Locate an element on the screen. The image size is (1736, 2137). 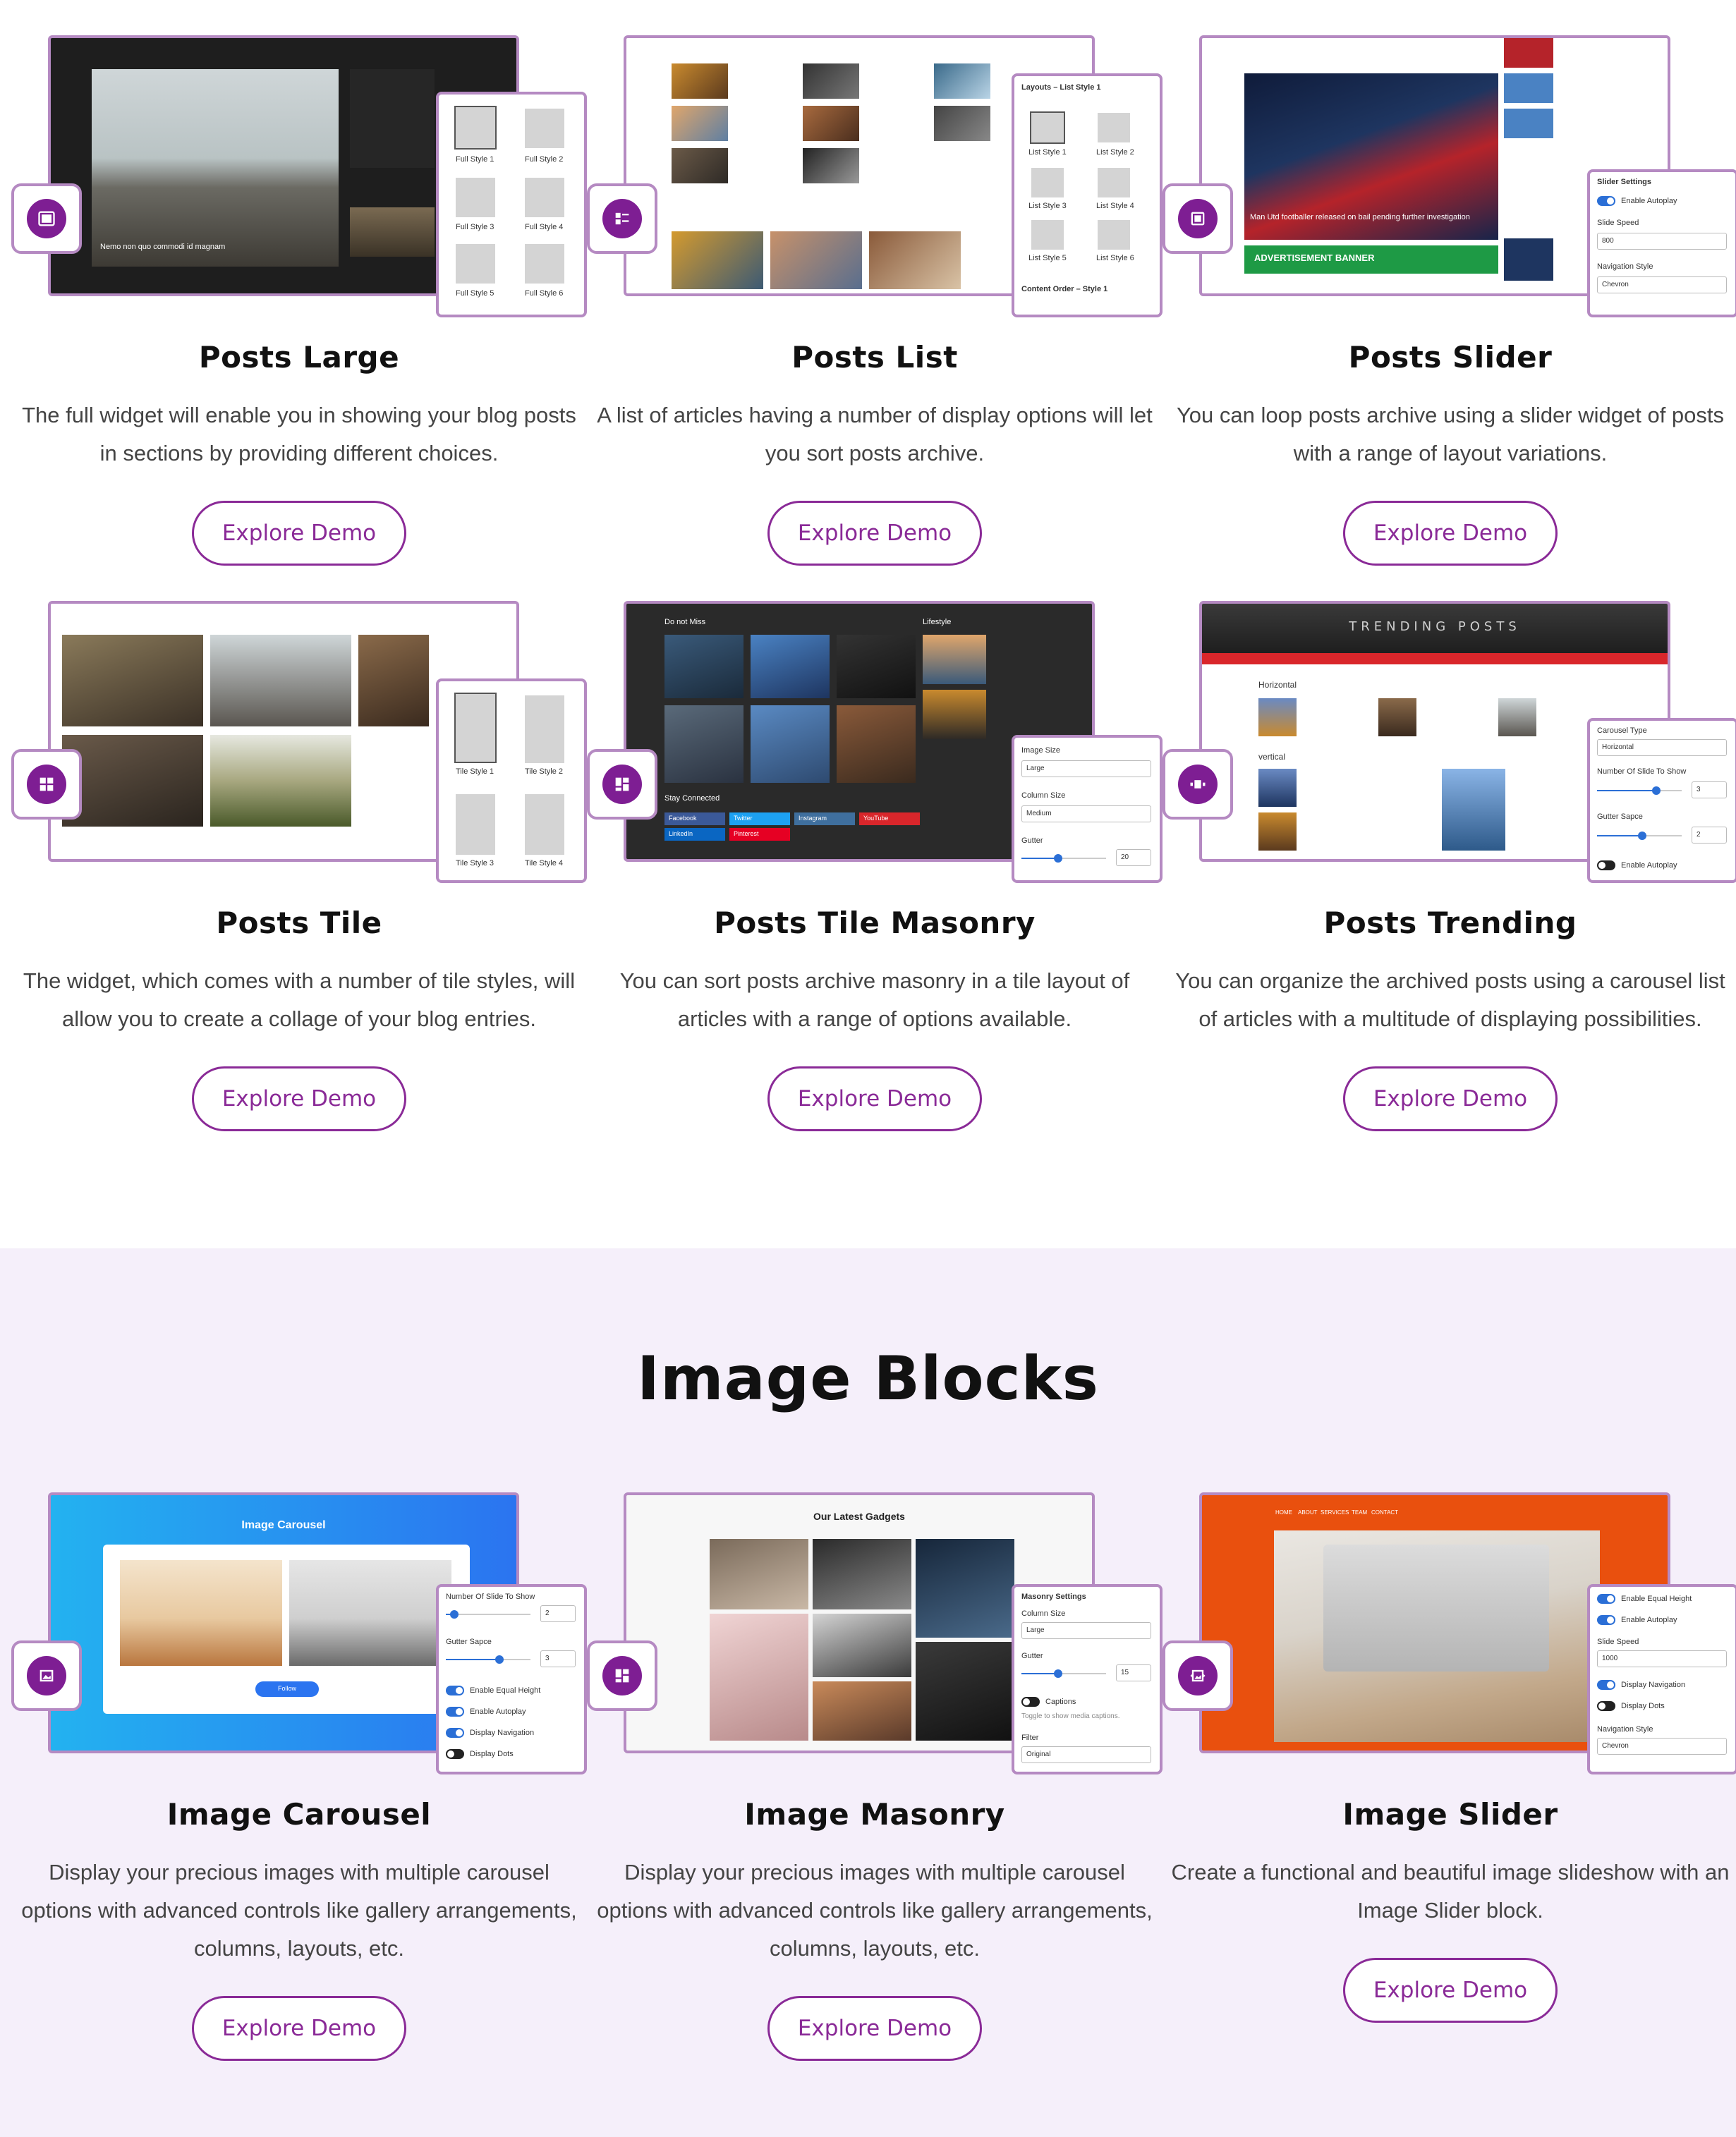
preview-sidebar is located at coordinates (392, 118).